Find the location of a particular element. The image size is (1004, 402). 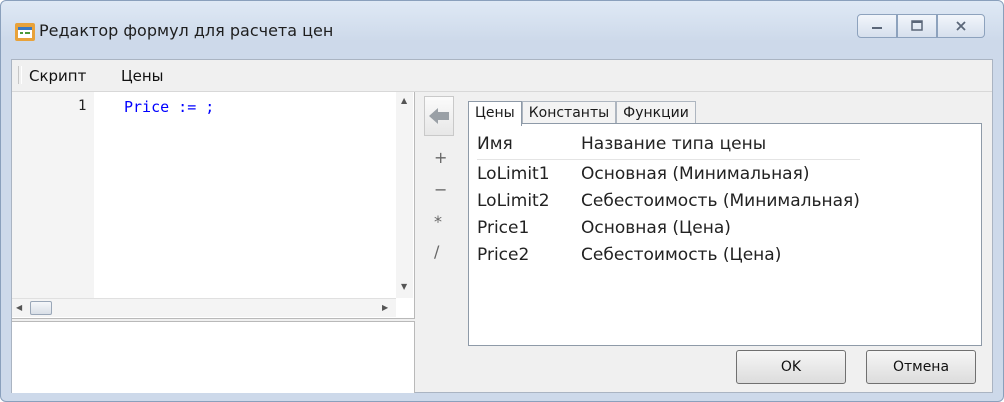

left-arrow-icon is located at coordinates (439, 116).